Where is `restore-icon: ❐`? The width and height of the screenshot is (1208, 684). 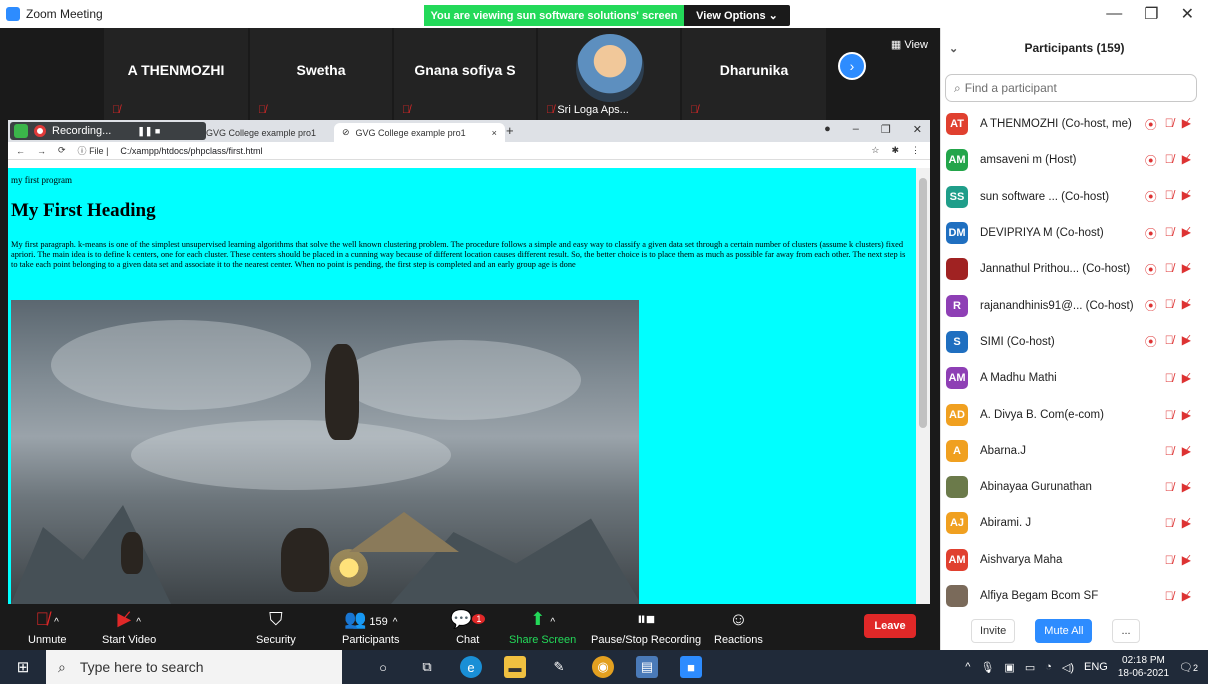 restore-icon: ❐ is located at coordinates (886, 129).